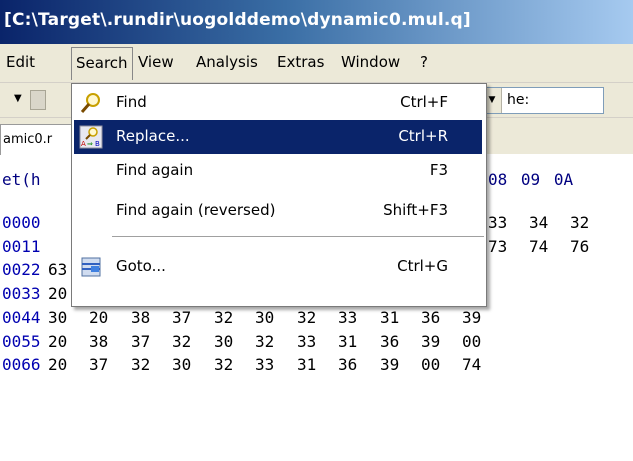 The width and height of the screenshot is (633, 461). I want to click on hex-row: 0066 20 37 32 30 32 33 31 36 39 00 74, so click(316, 366).